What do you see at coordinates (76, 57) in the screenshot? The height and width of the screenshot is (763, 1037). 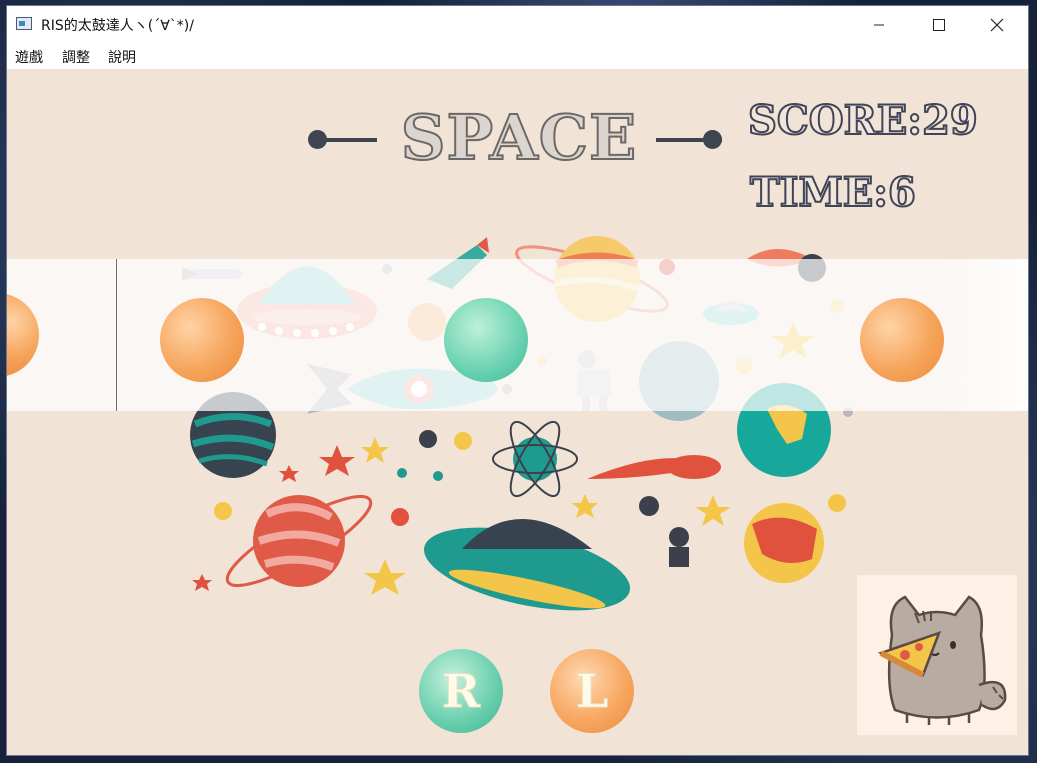 I see `menu-settings: 調整` at bounding box center [76, 57].